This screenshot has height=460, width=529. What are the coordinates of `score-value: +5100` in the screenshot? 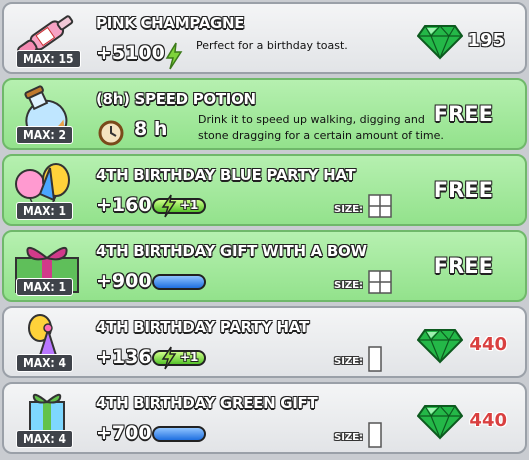 It's located at (130, 53).